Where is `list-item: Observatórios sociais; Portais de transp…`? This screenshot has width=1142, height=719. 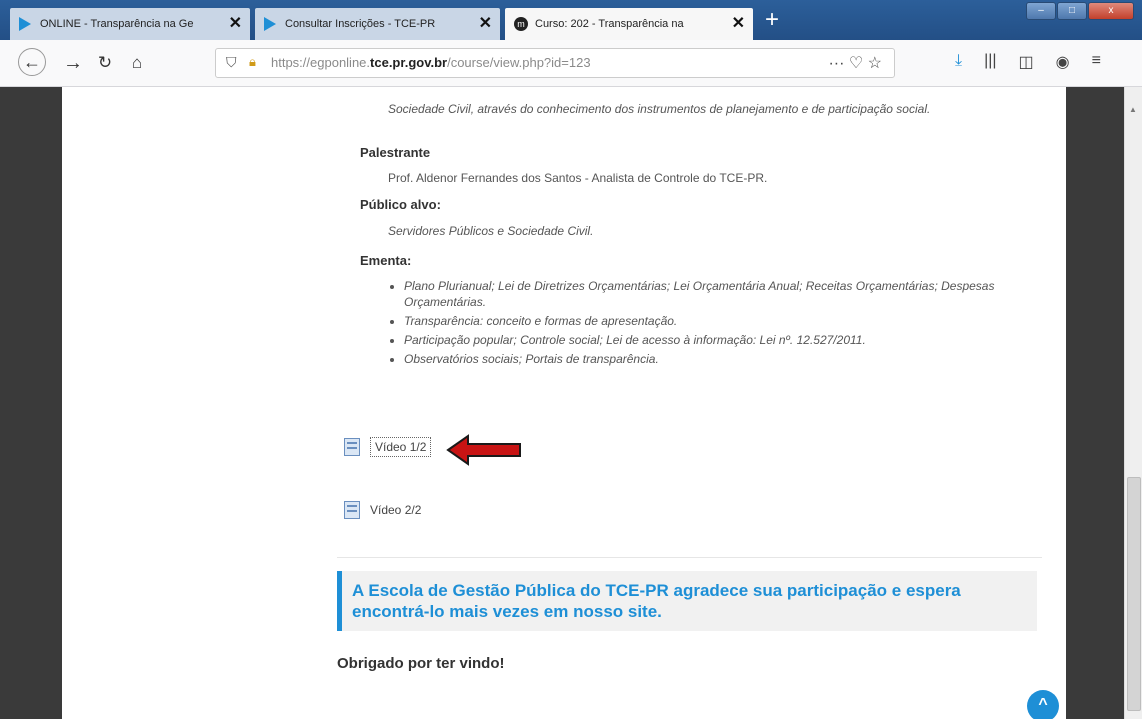
list-item: Observatórios sociais; Portais de transp… is located at coordinates (704, 359).